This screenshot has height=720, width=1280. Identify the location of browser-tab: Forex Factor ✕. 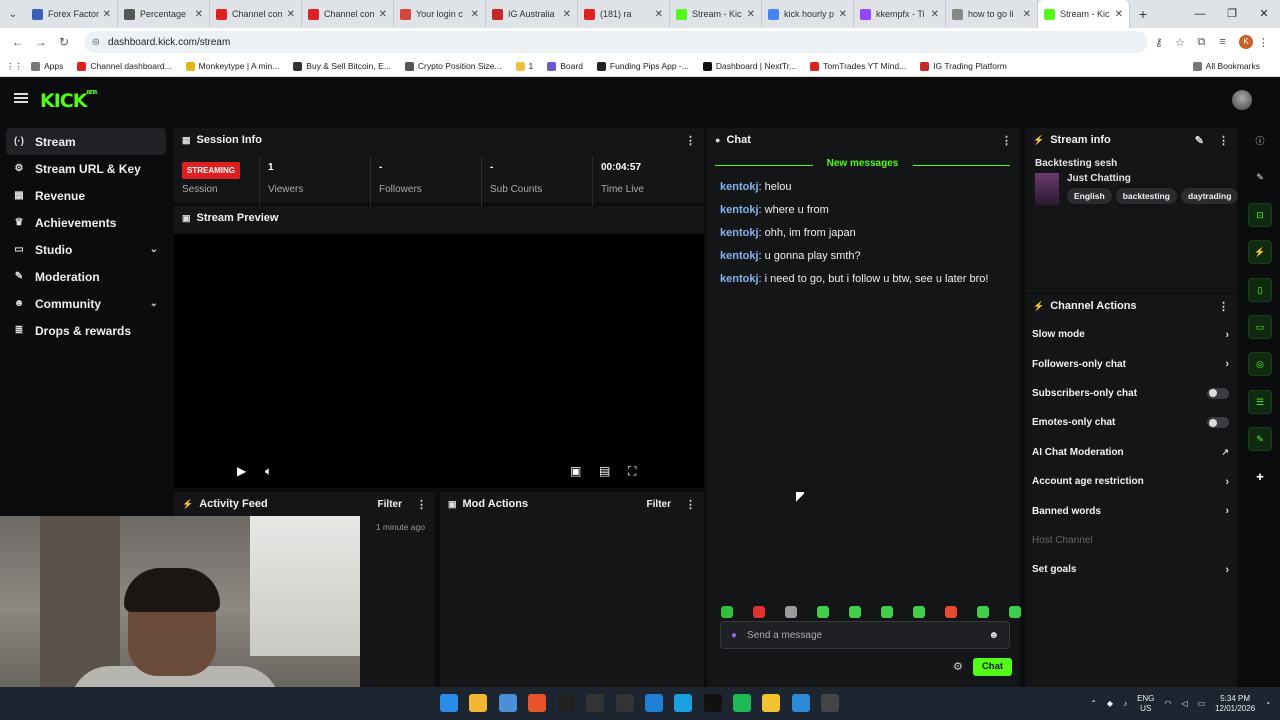
(72, 14).